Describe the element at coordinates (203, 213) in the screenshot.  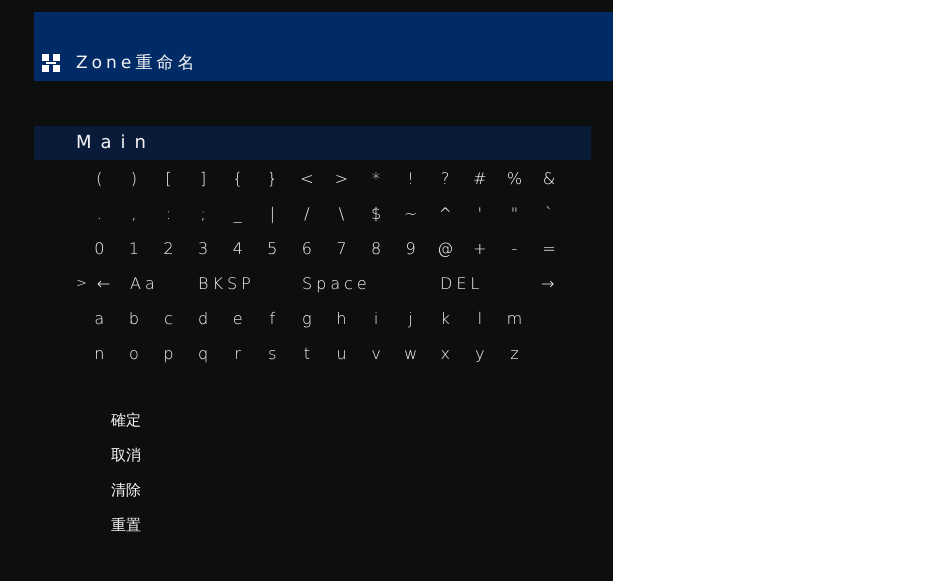
I see `keyboard-key: ;` at that location.